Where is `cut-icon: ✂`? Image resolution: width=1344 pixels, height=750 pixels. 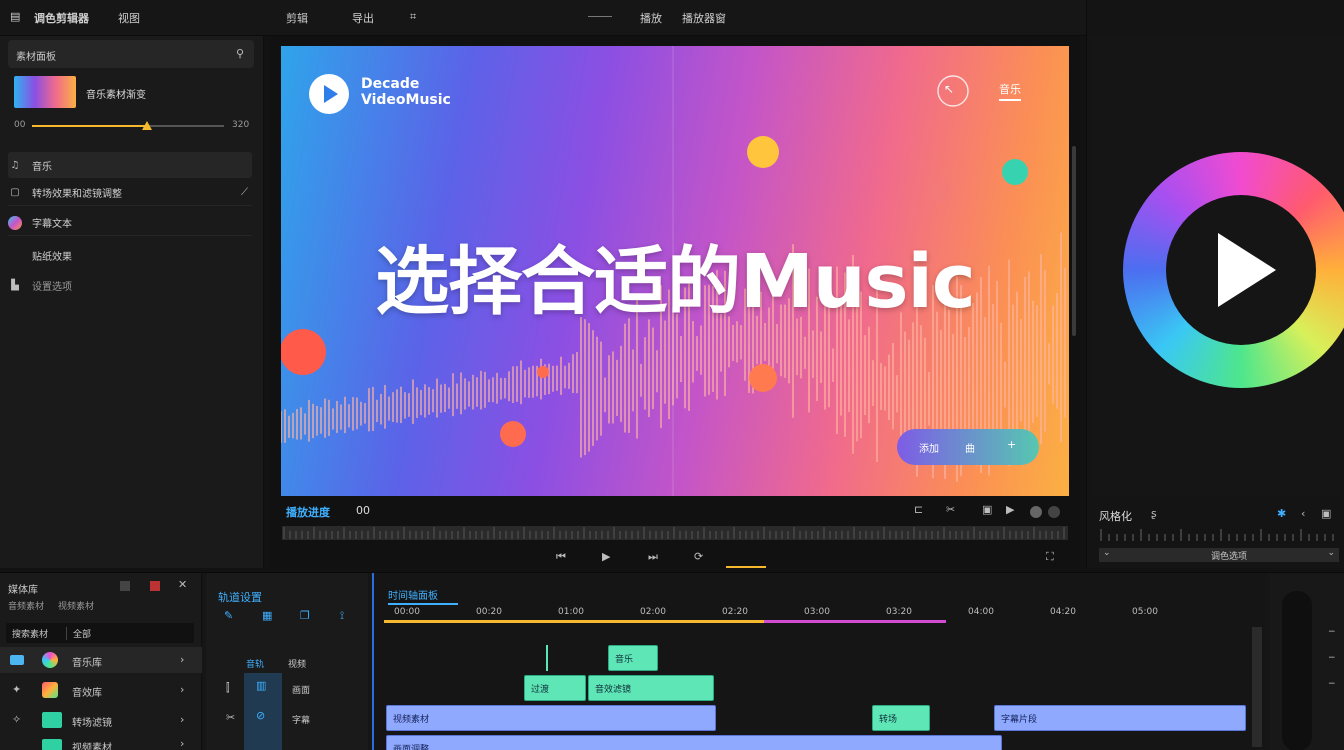 cut-icon: ✂ is located at coordinates (230, 717).